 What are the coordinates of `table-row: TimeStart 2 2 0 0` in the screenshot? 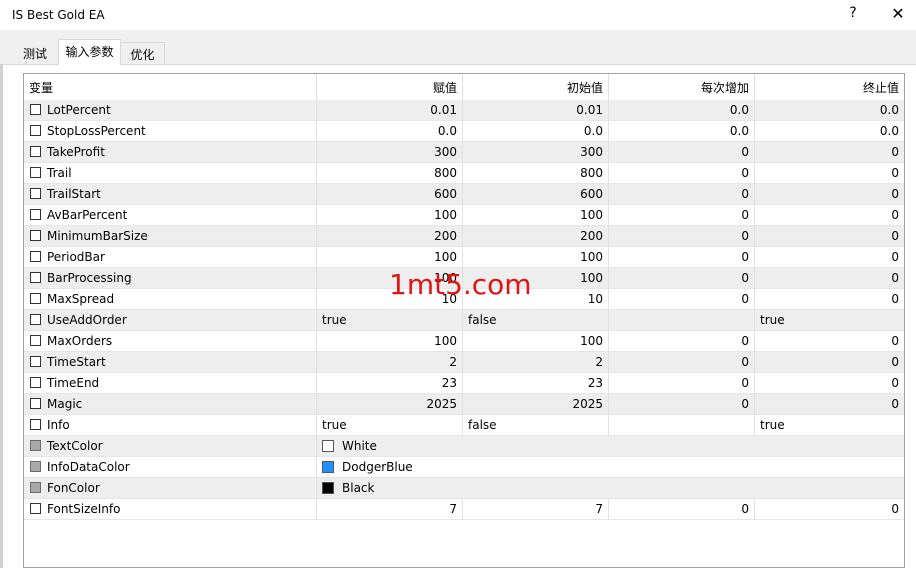 It's located at (464, 362).